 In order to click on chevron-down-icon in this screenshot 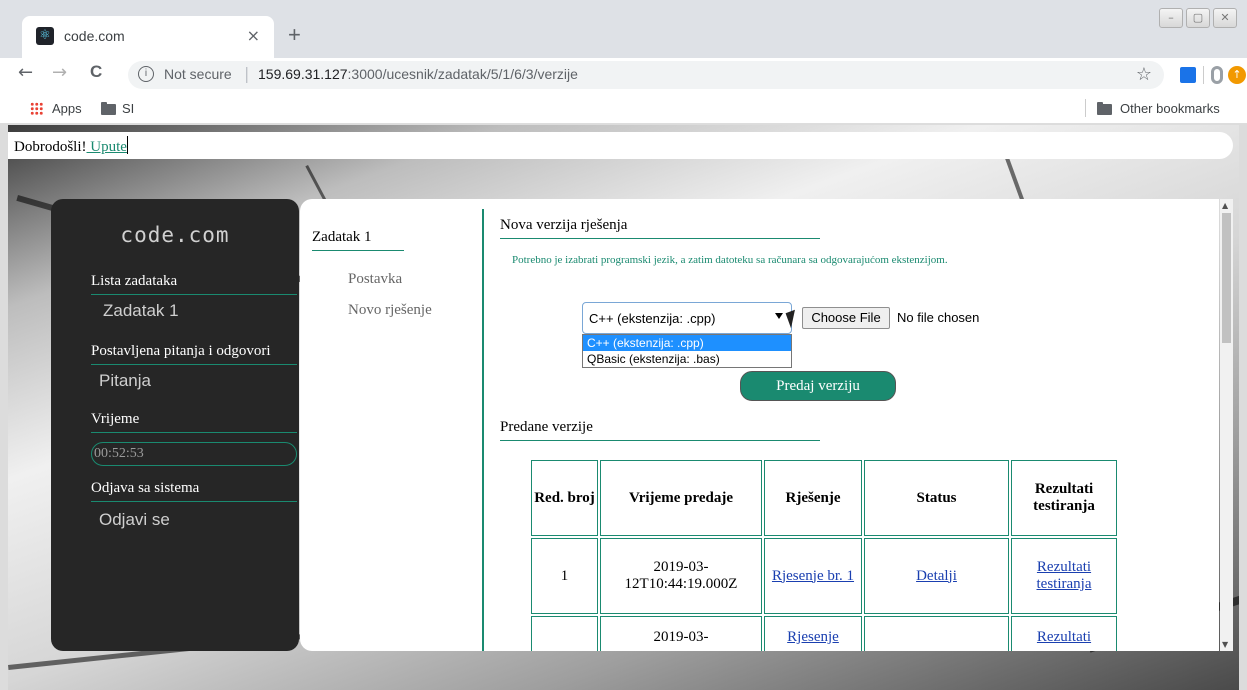, I will do `click(779, 316)`.